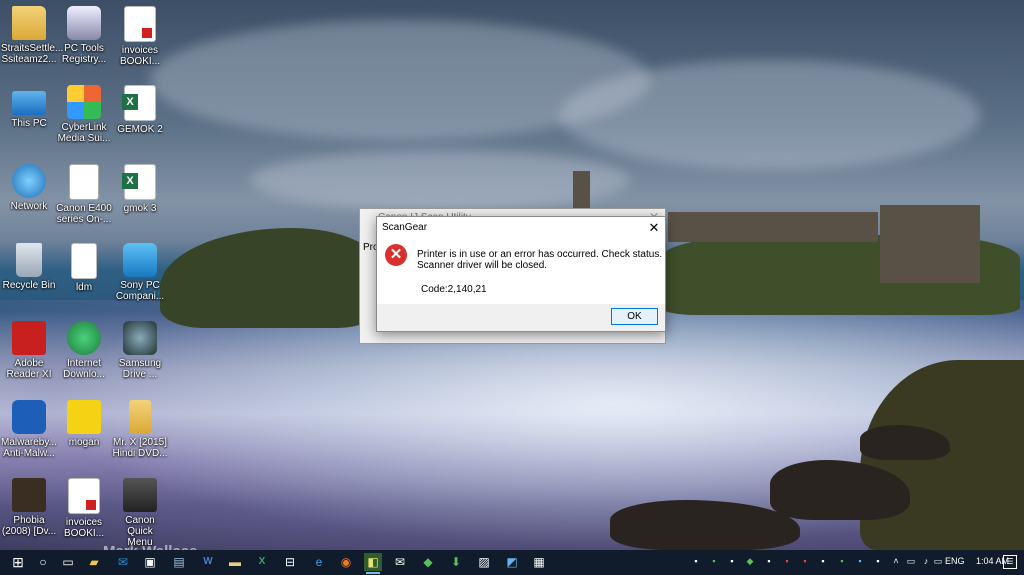 Image resolution: width=1024 pixels, height=575 pixels. Describe the element at coordinates (454, 289) in the screenshot. I see `error-code: Code:2,140,21` at that location.